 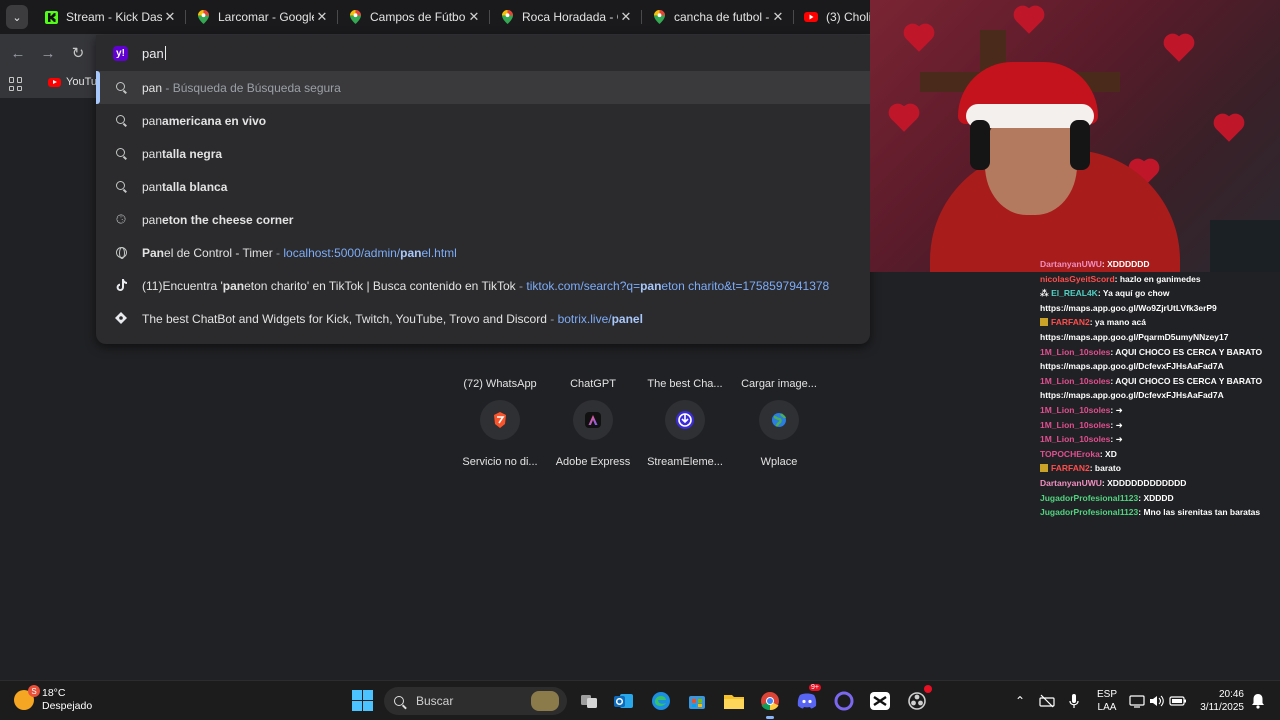 What do you see at coordinates (1258, 701) in the screenshot?
I see `notification-bell-icon` at bounding box center [1258, 701].